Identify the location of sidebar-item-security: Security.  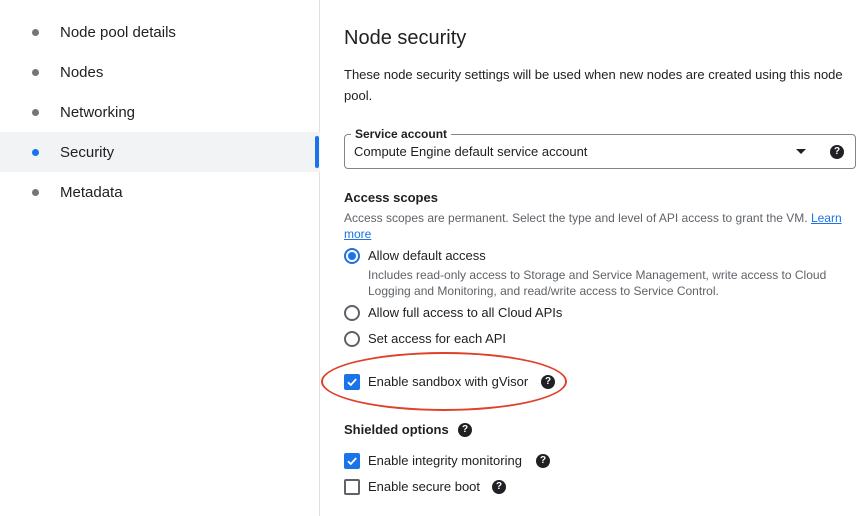
(160, 152).